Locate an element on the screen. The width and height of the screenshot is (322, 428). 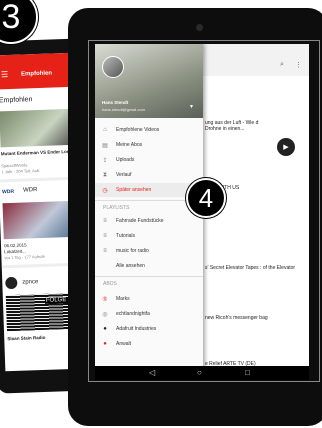
menu-icon: ☰ is located at coordinates (4, 74).